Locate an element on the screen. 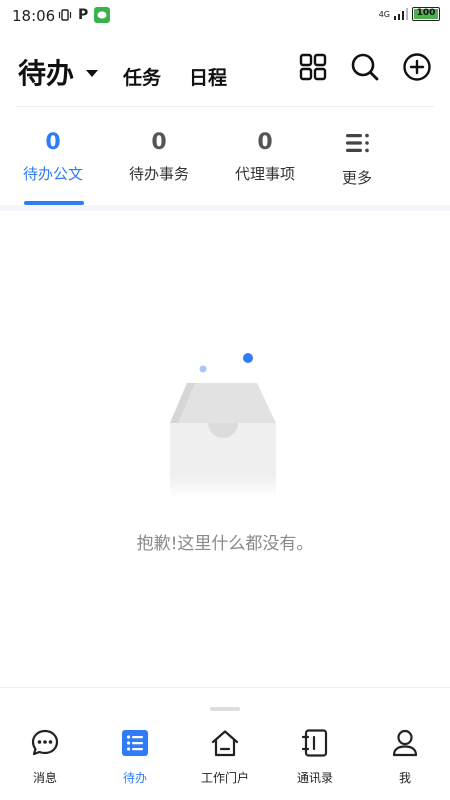  signal-icon is located at coordinates (401, 14).